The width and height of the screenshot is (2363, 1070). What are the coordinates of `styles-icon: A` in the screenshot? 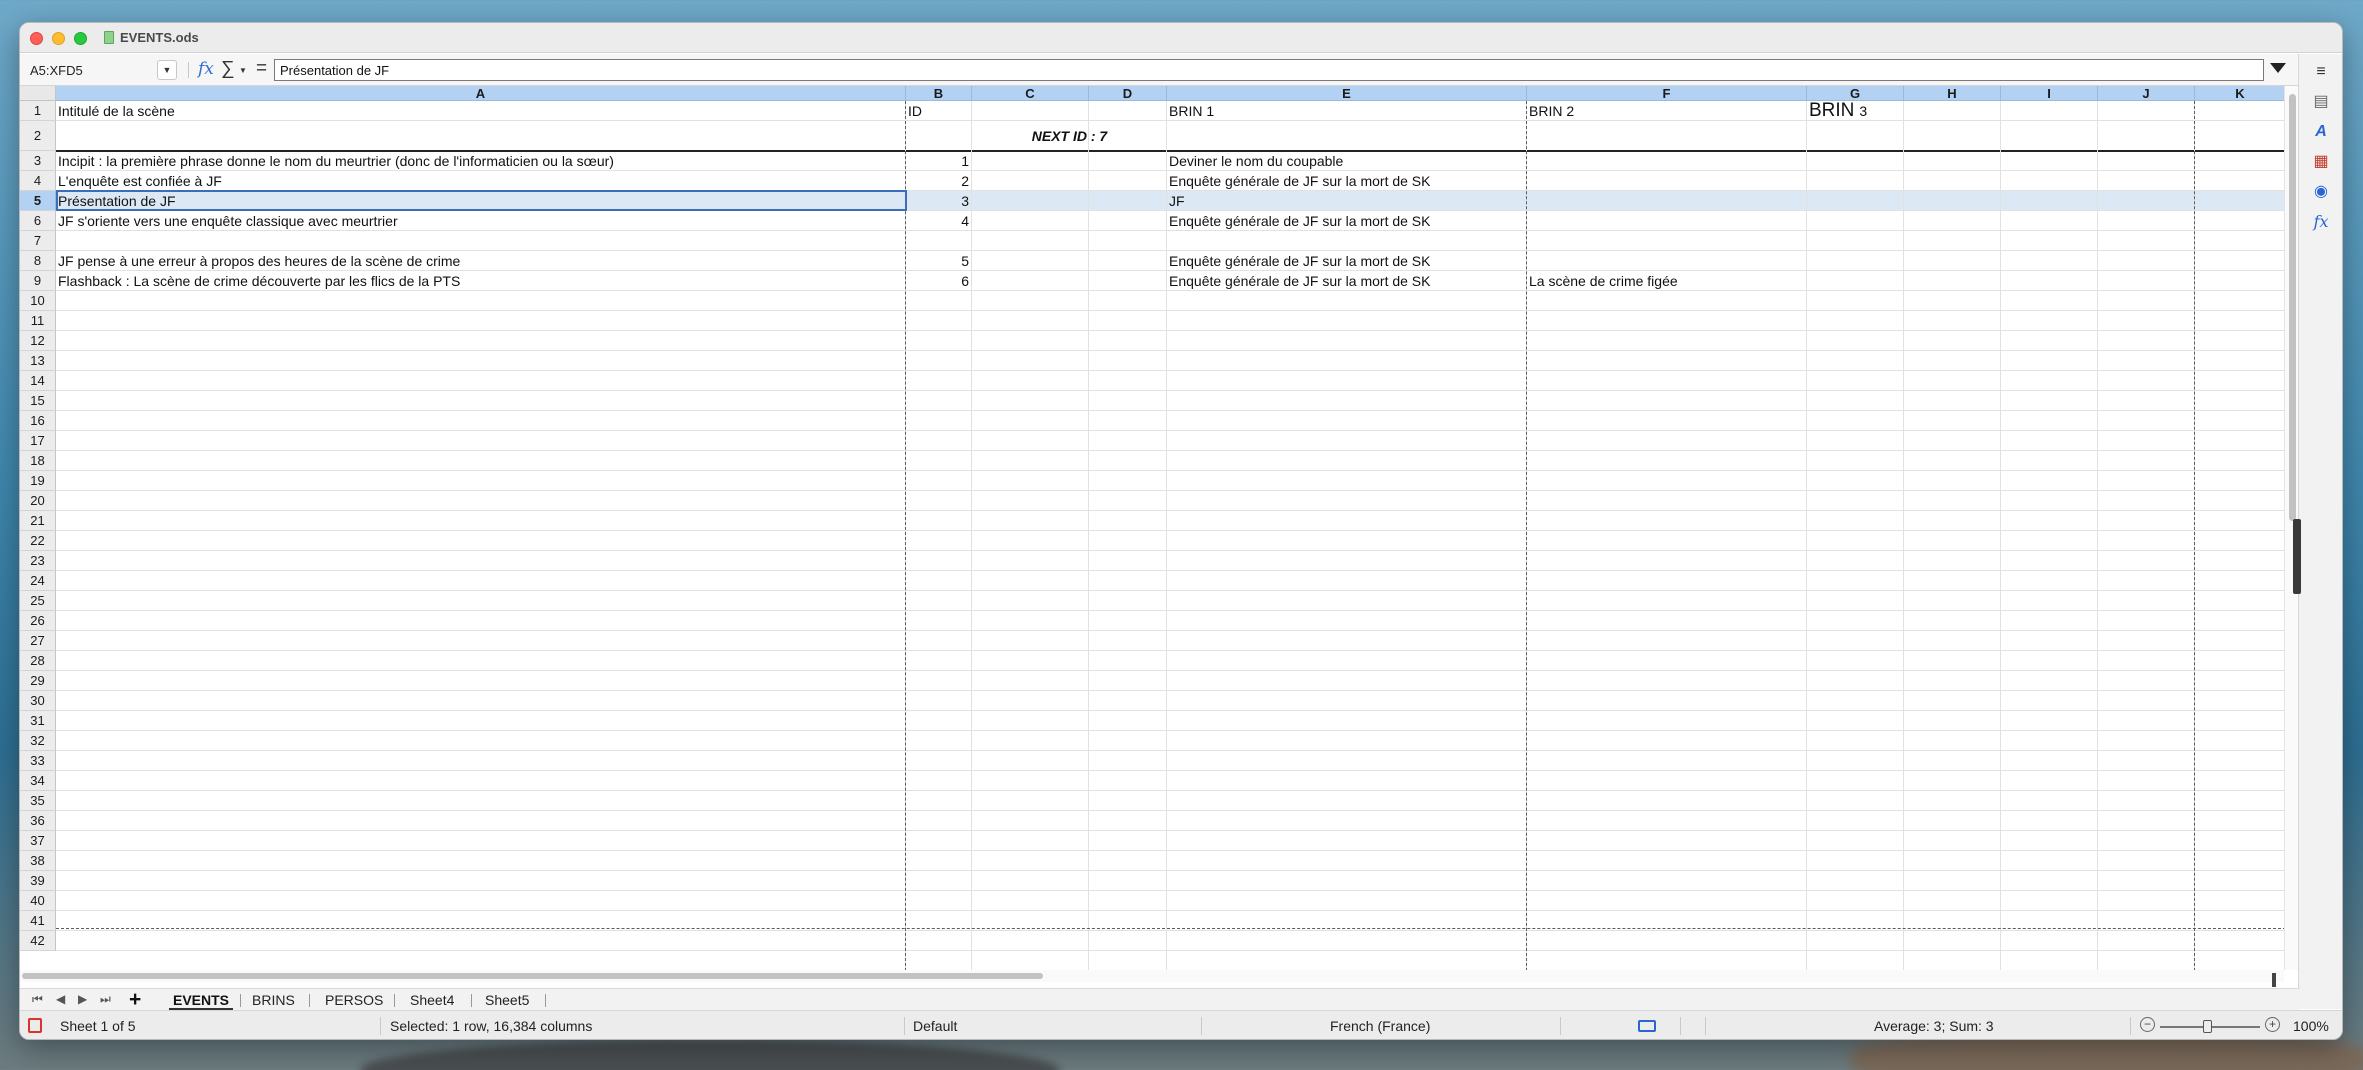 It's located at (2321, 132).